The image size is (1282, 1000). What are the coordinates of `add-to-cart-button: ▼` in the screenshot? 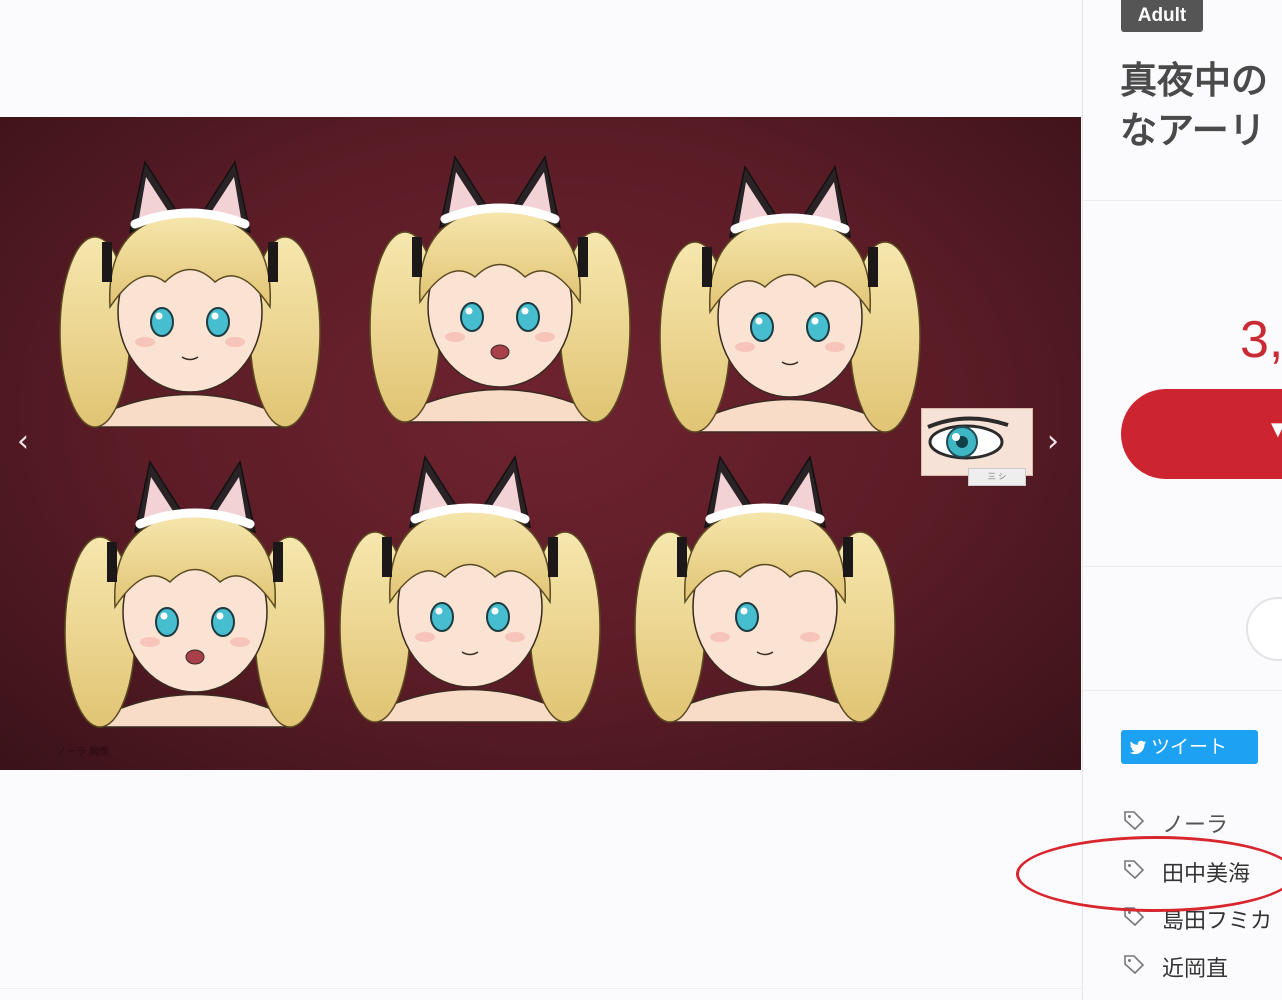 It's located at (1201, 434).